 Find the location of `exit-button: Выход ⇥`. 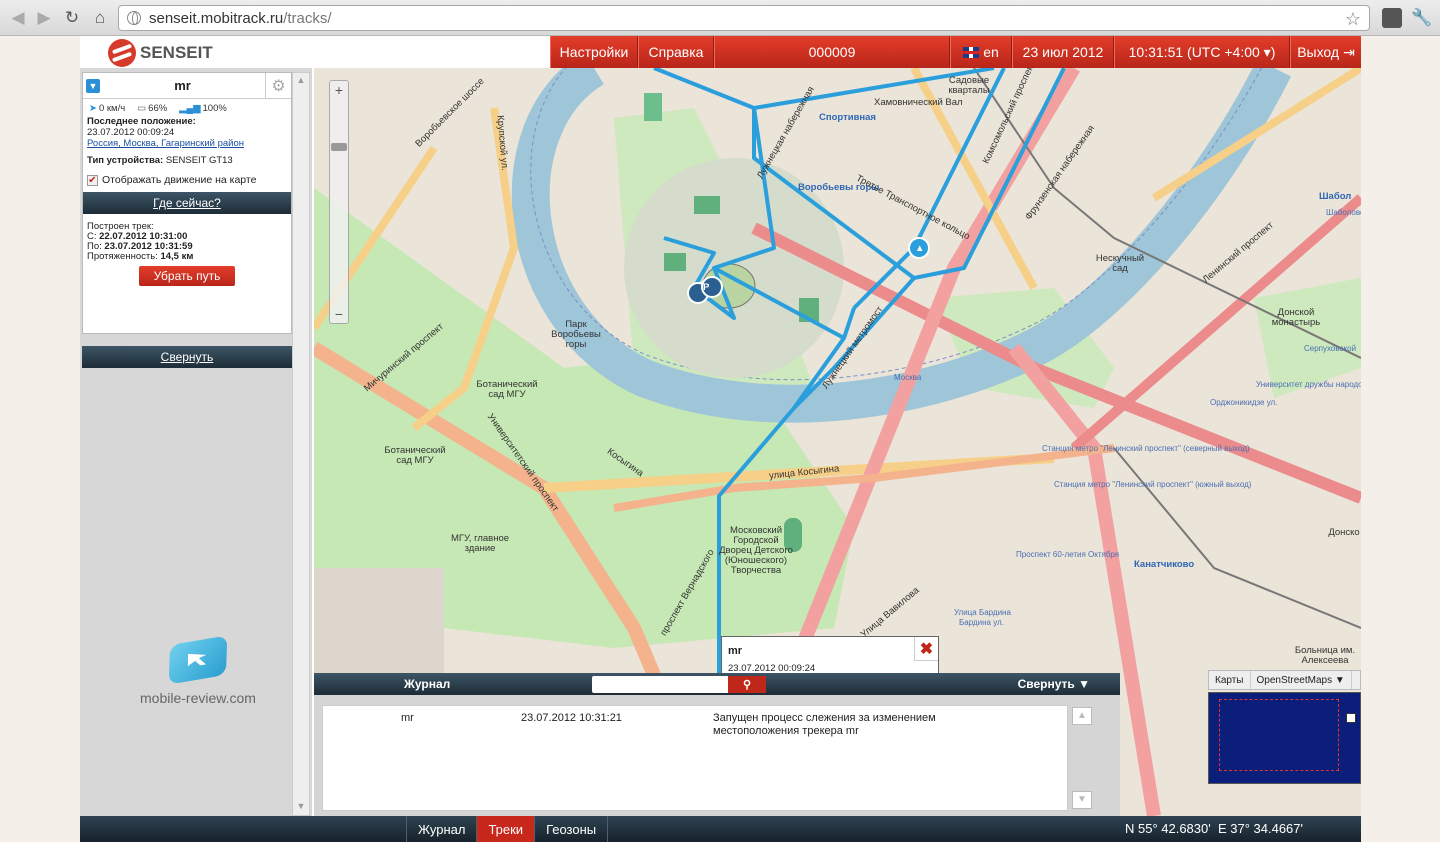

exit-button: Выход ⇥ is located at coordinates (1325, 52).